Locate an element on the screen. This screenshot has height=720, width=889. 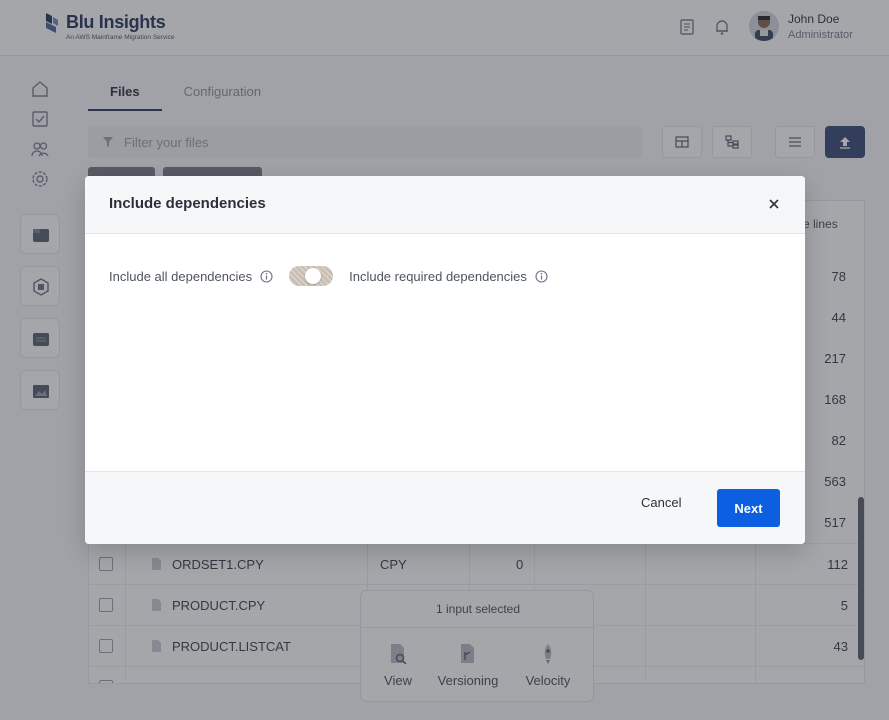
dialog-footer: Cancel Next is located at coordinates (445, 507).